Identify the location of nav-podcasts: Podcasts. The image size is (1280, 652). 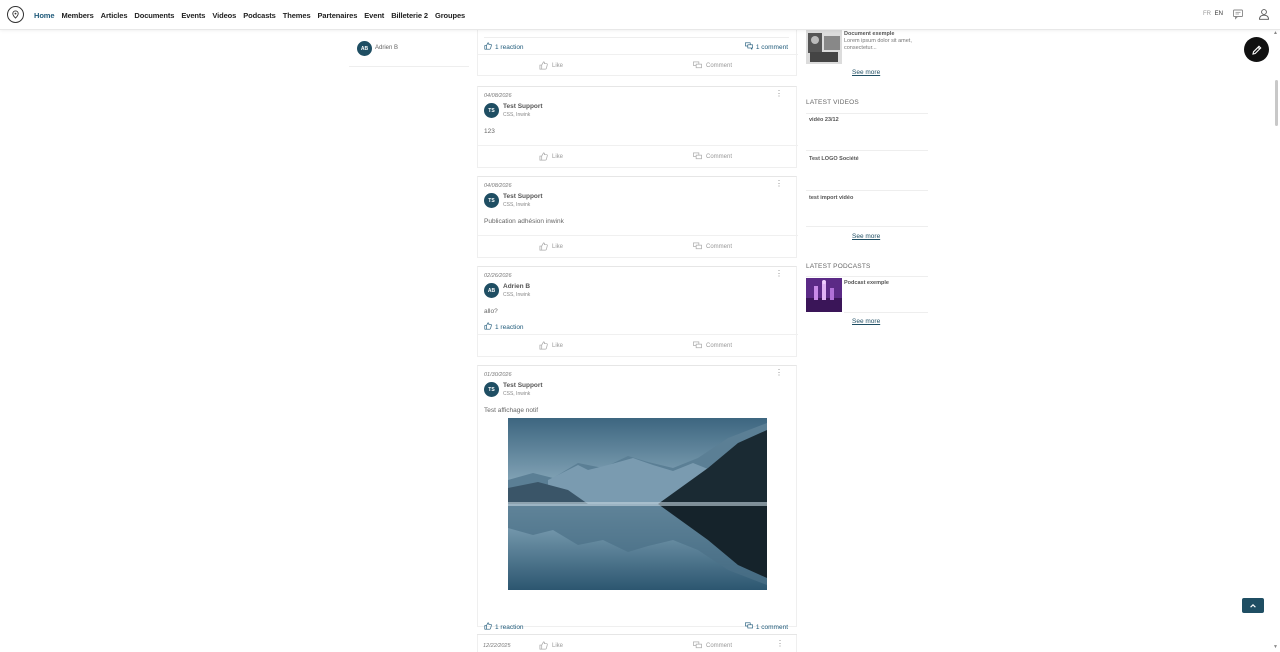
(259, 15).